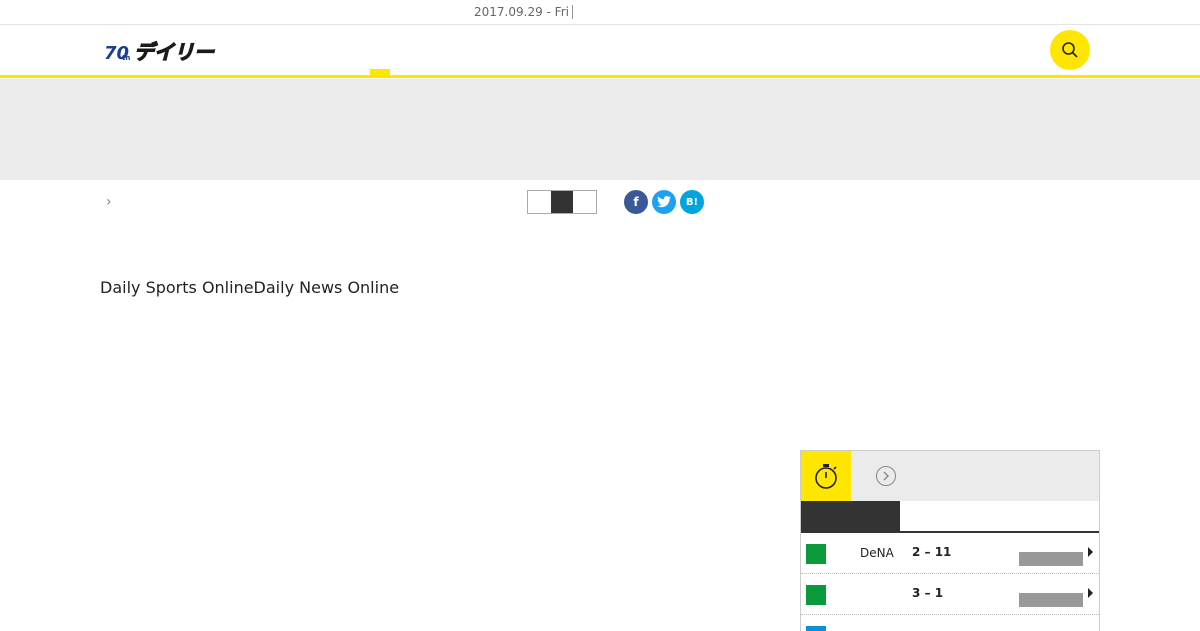 The height and width of the screenshot is (631, 1200). I want to click on chevron-right-icon, so click(886, 476).